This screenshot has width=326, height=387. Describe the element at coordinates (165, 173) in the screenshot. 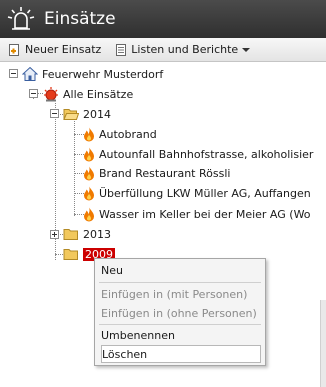

I see `tree-node-label: Brand Restaurant Rössli` at that location.